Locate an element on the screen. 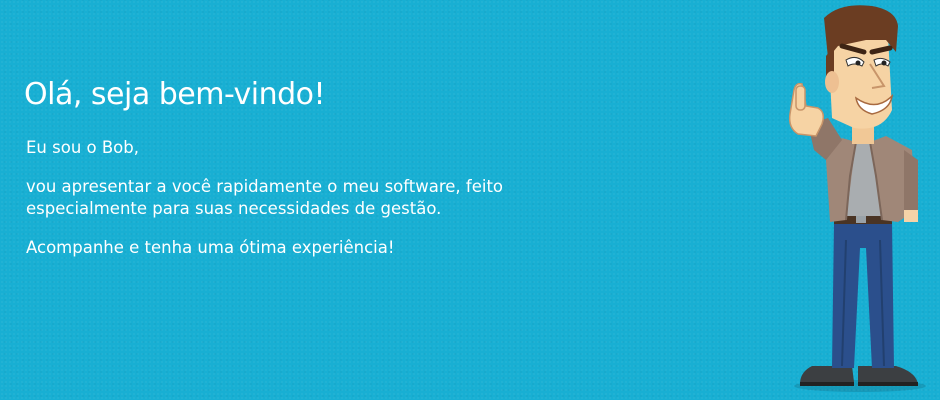 Image resolution: width=940 pixels, height=400 pixels. shoes is located at coordinates (859, 376).